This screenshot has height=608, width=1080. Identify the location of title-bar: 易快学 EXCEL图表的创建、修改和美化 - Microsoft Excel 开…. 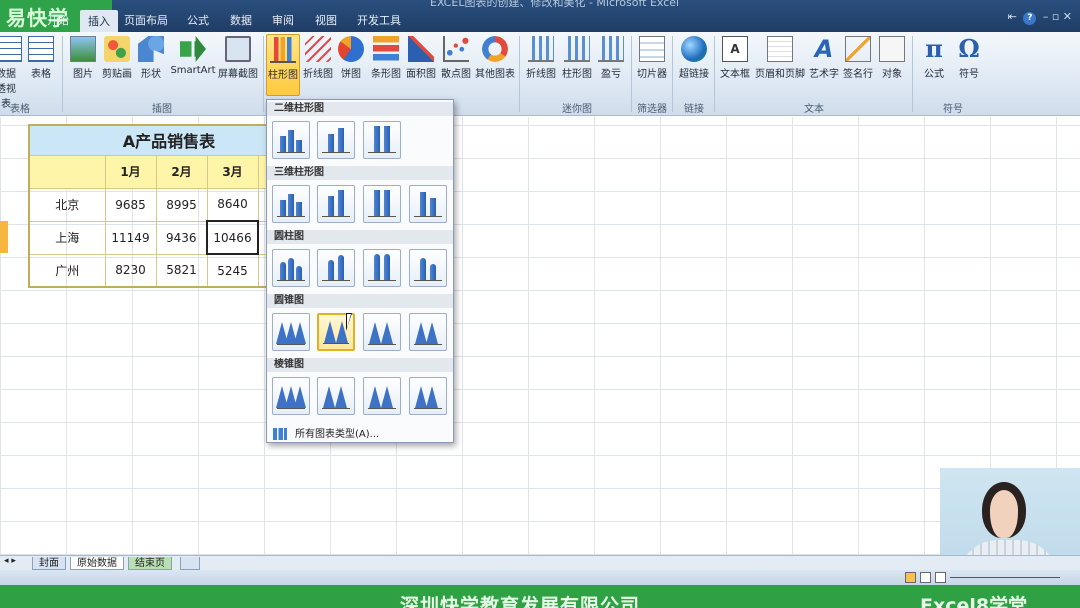
(540, 16).